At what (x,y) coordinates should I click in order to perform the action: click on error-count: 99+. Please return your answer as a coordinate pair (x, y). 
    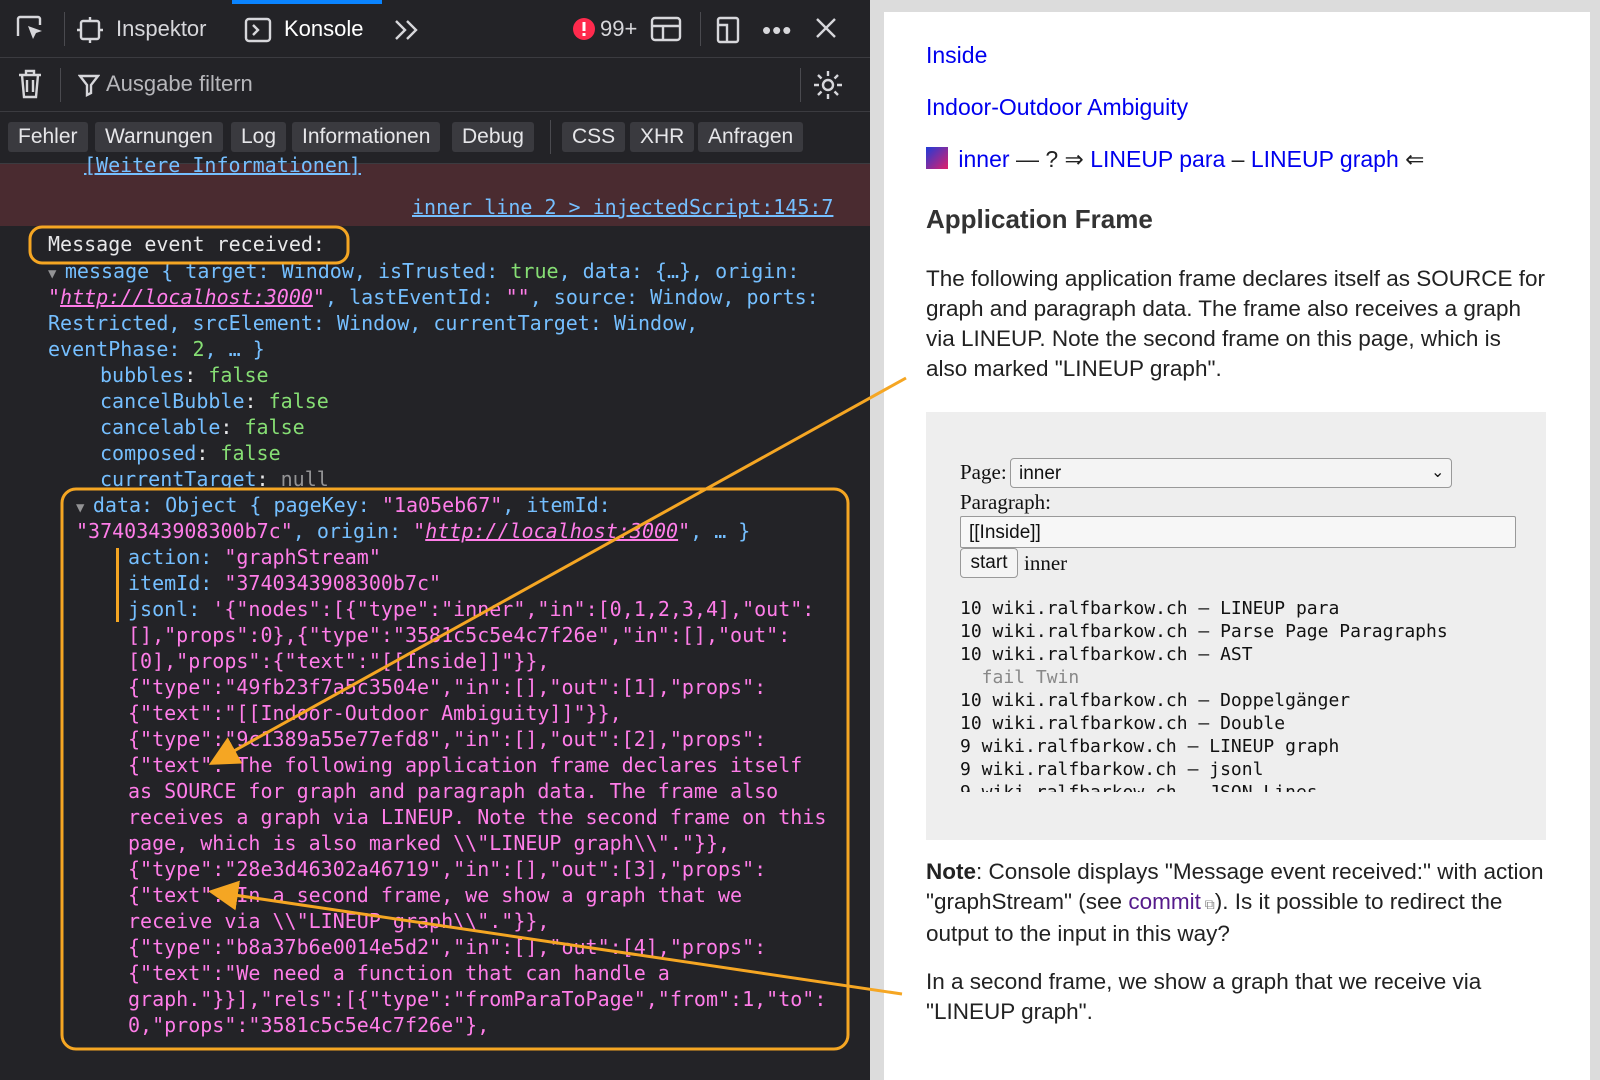
    Looking at the image, I should click on (618, 29).